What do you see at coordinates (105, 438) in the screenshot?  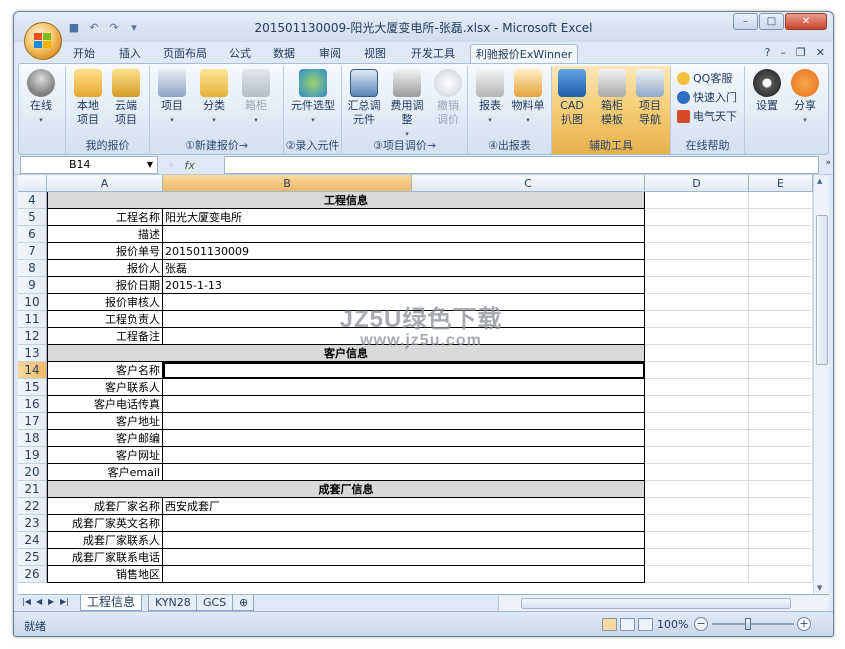 I see `field-label-cell: 客户邮编` at bounding box center [105, 438].